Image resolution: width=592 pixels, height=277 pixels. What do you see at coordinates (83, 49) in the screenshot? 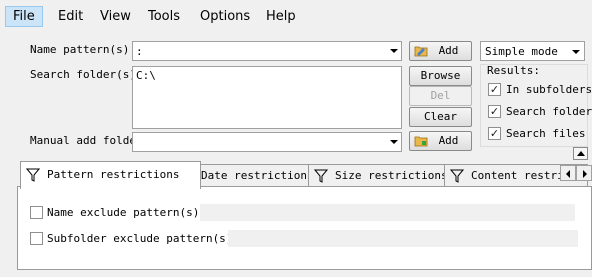
I see `name-pattern-label: Name pattern(s):` at bounding box center [83, 49].